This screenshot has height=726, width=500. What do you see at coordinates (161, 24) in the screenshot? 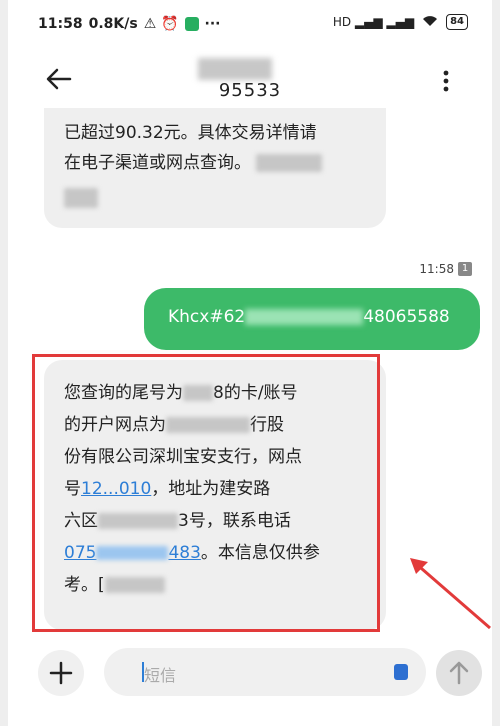
I see `status-extras: ⚠ ⏰` at bounding box center [161, 24].